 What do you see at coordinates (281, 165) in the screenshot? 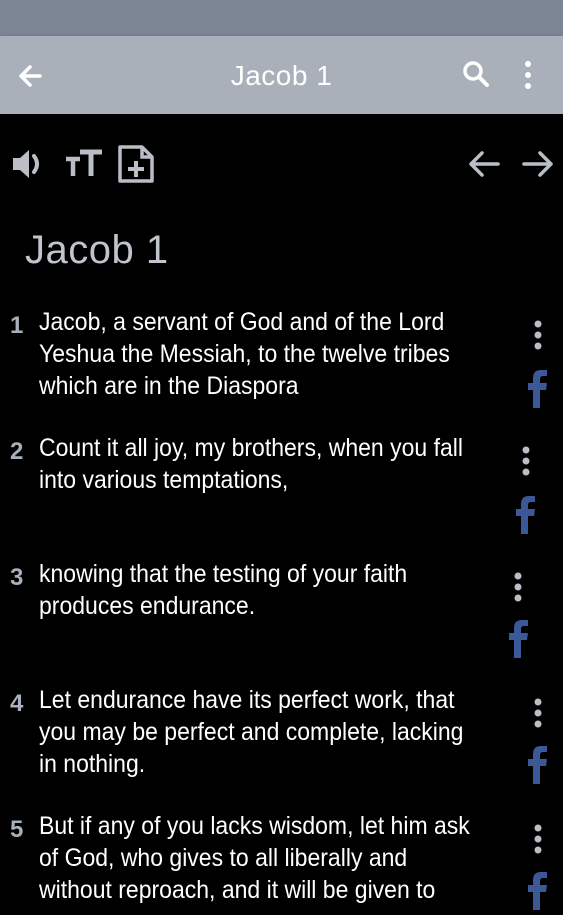
I see `reader-toolbar` at bounding box center [281, 165].